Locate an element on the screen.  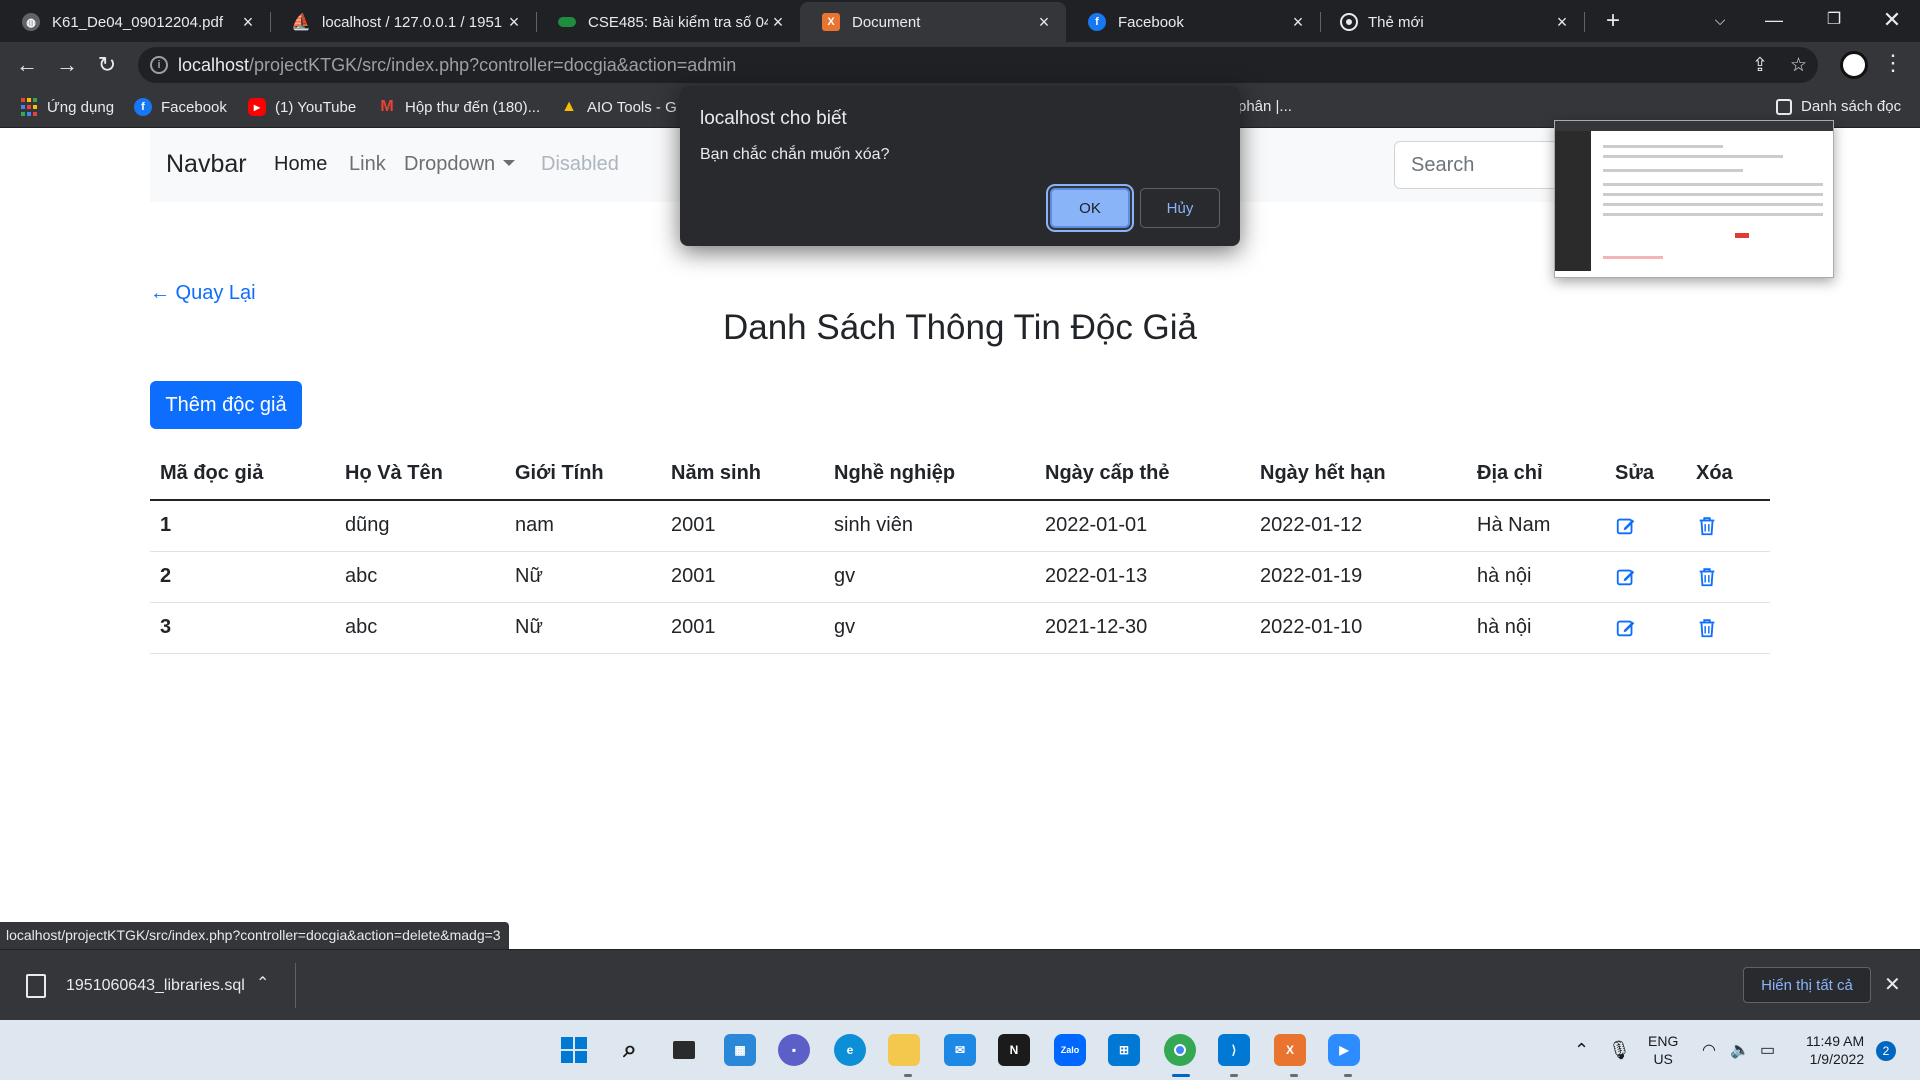
clock: 11:49 AM 1/9/2022 is located at coordinates (1835, 1050).